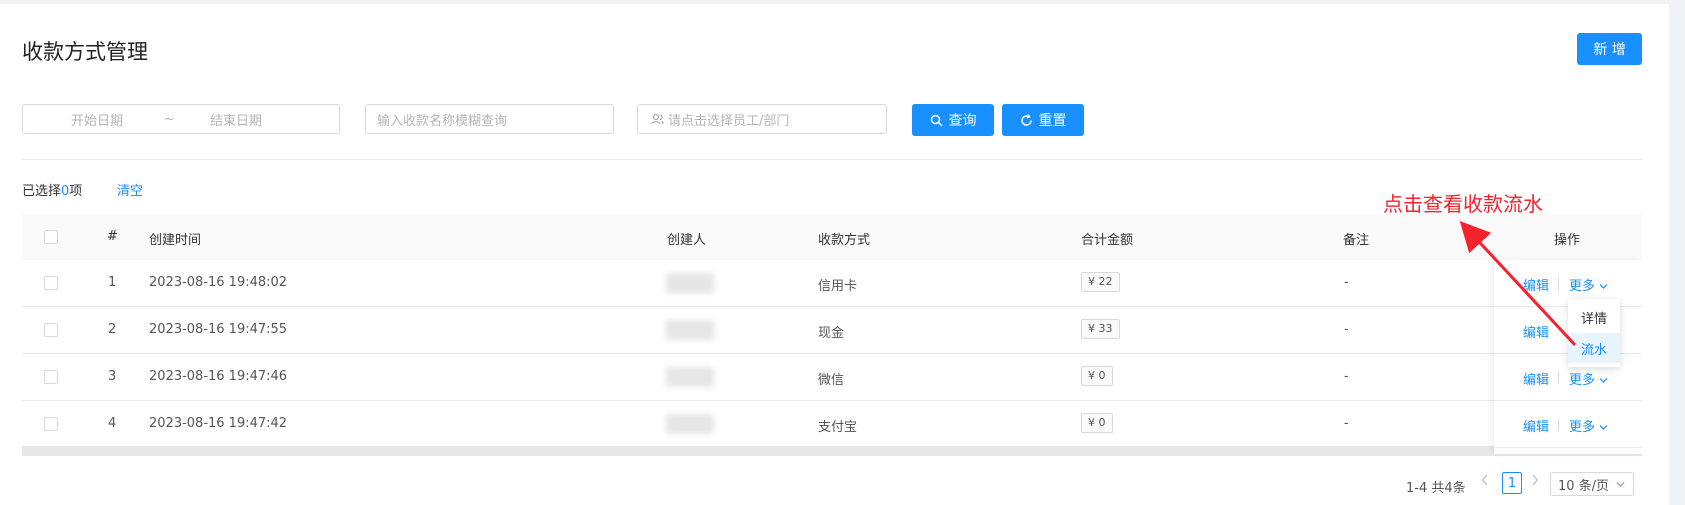 Image resolution: width=1685 pixels, height=505 pixels. What do you see at coordinates (1567, 240) in the screenshot?
I see `column-header-actions: 操作` at bounding box center [1567, 240].